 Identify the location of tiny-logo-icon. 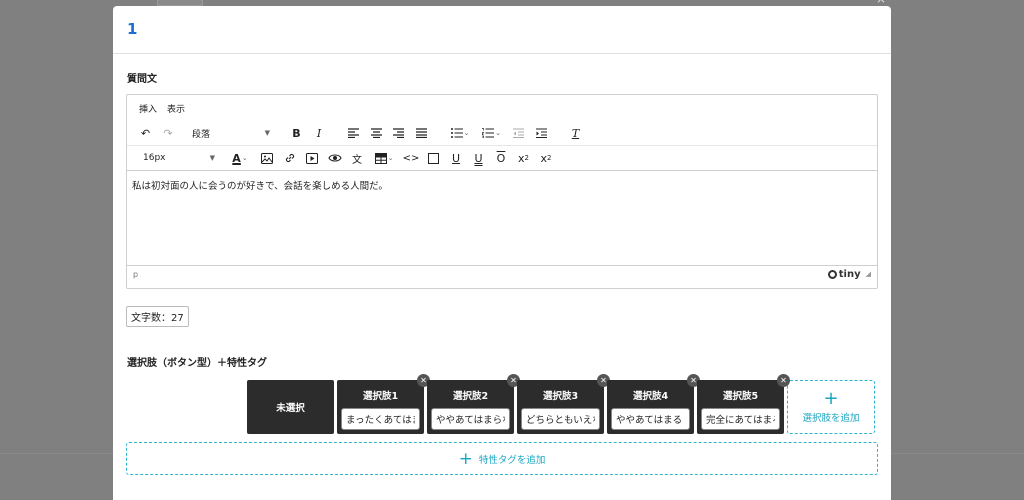
(832, 274).